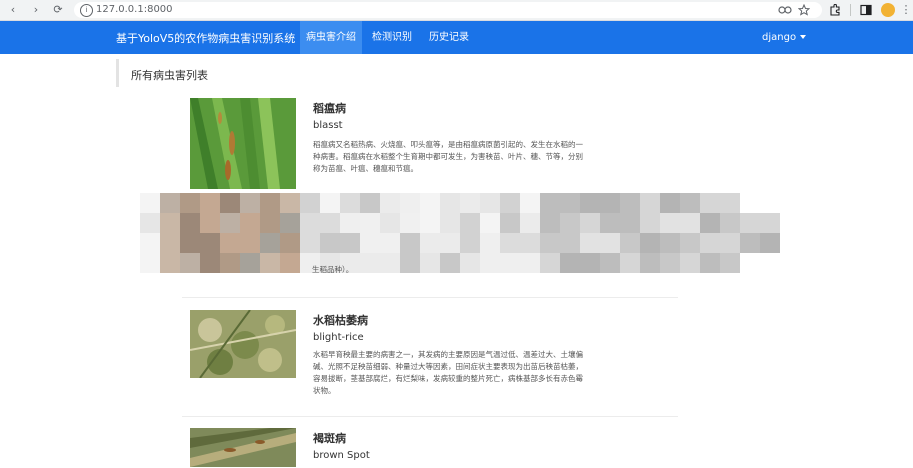 This screenshot has height=468, width=913. I want to click on username: django, so click(779, 37).